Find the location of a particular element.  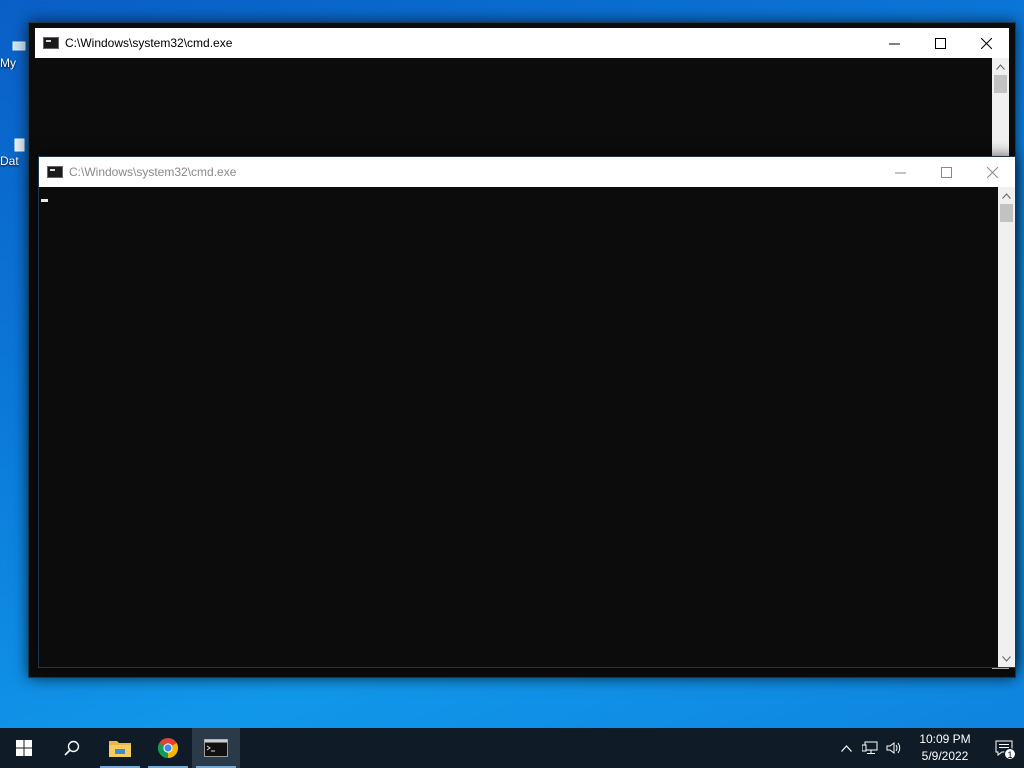

windows-logo-icon is located at coordinates (24, 748).